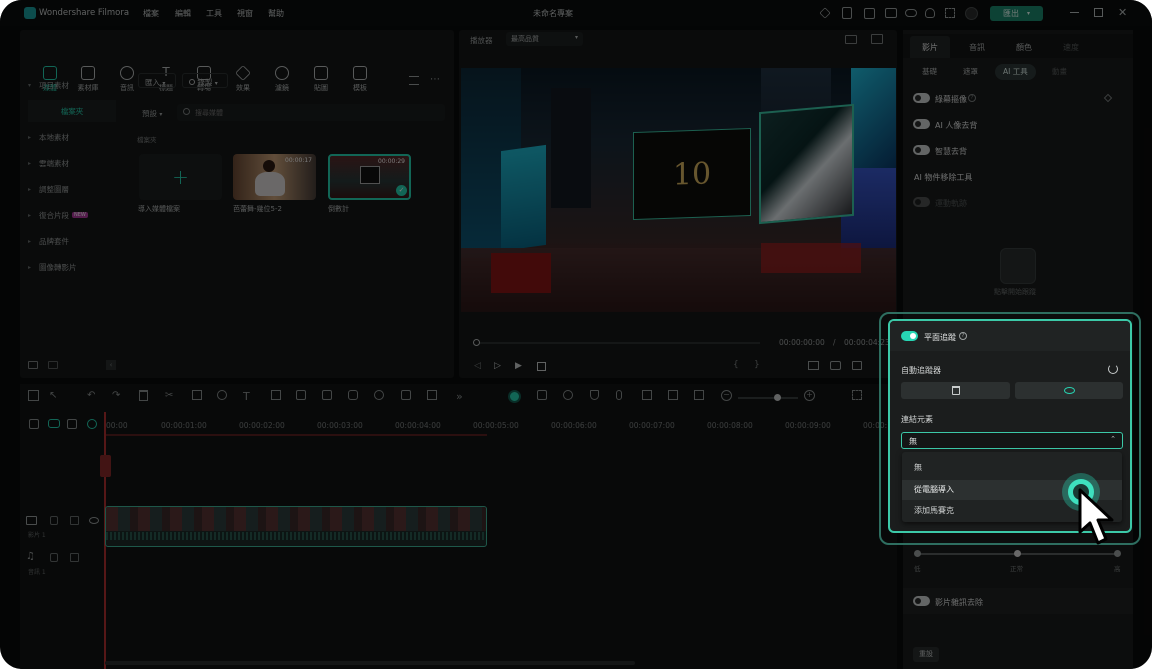  I want to click on menu-help: 幫助, so click(276, 13).